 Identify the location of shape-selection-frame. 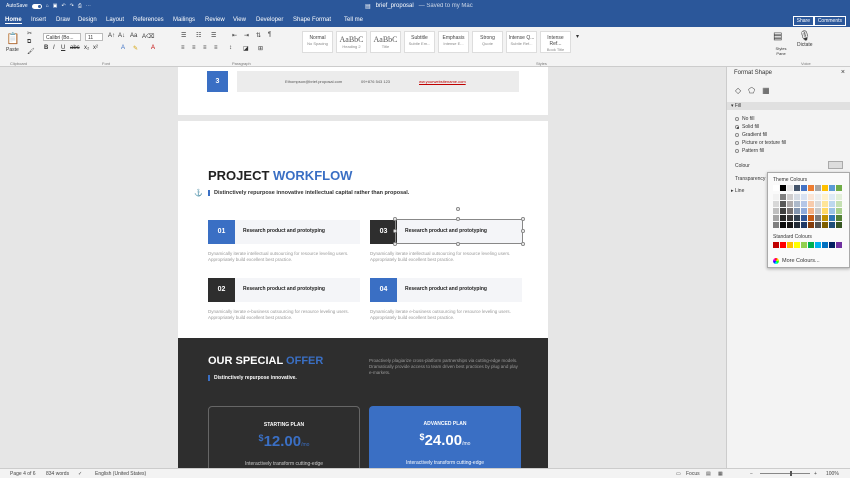
(459, 231).